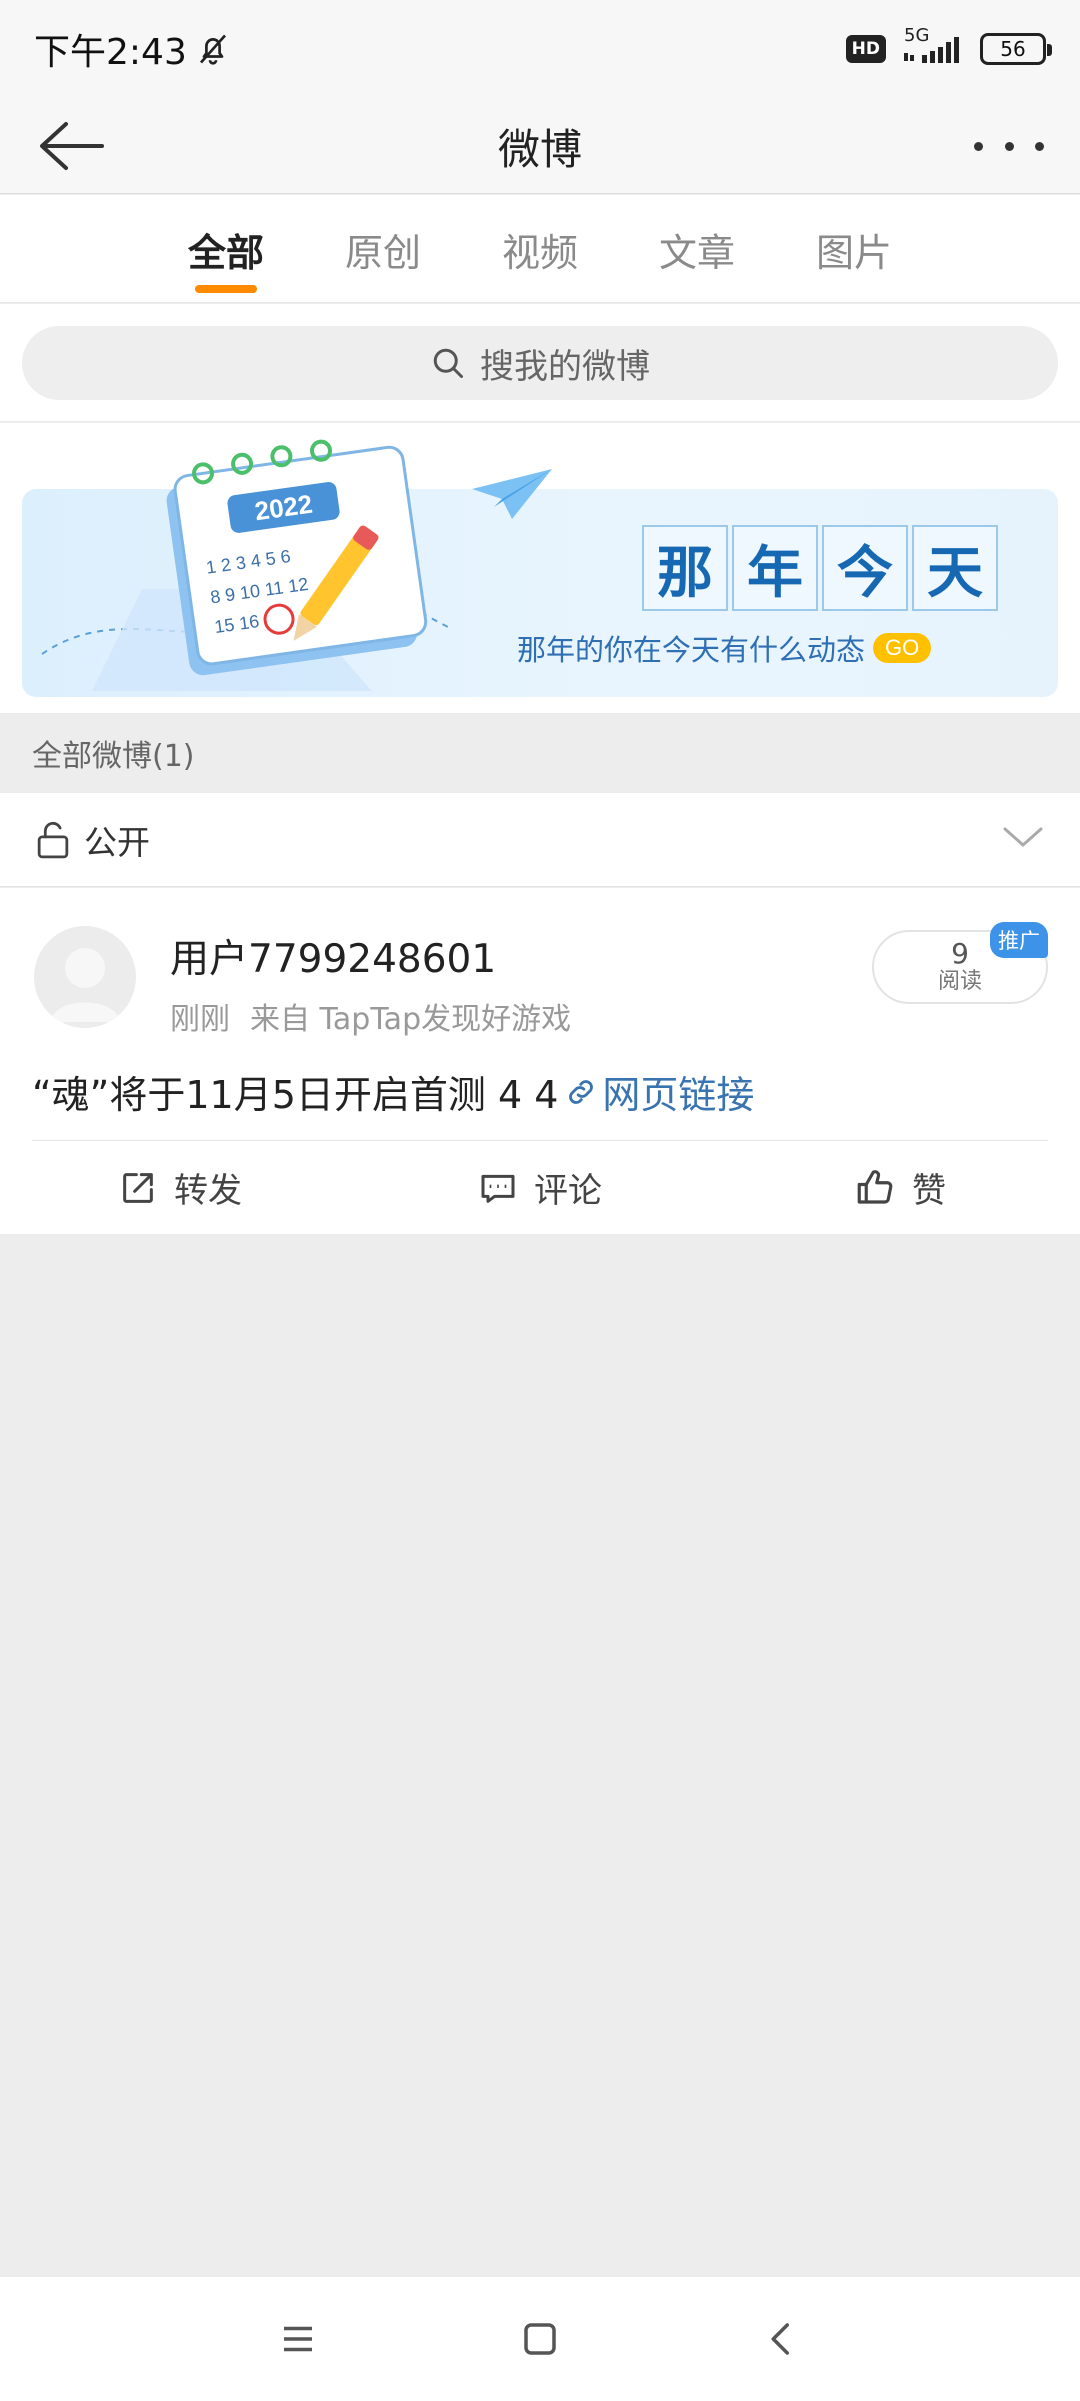  What do you see at coordinates (85, 985) in the screenshot?
I see `default-avatar-icon` at bounding box center [85, 985].